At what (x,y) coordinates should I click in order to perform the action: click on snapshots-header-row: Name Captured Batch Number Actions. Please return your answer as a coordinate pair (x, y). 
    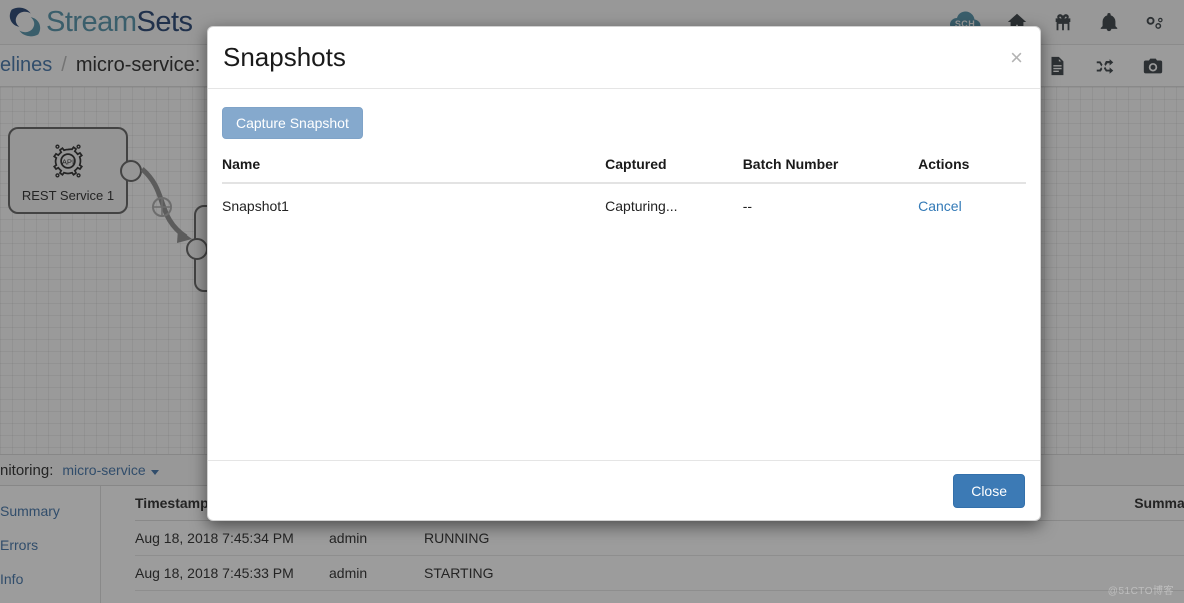
    Looking at the image, I should click on (624, 170).